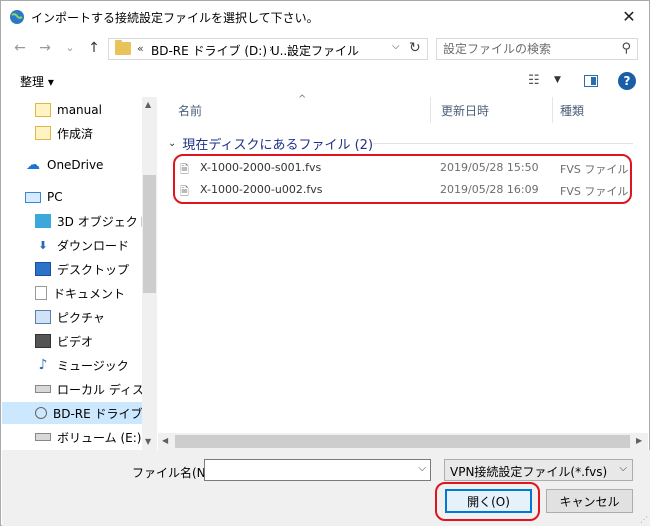  I want to click on sidebar-item-desktop: デスクトップ, so click(72, 269).